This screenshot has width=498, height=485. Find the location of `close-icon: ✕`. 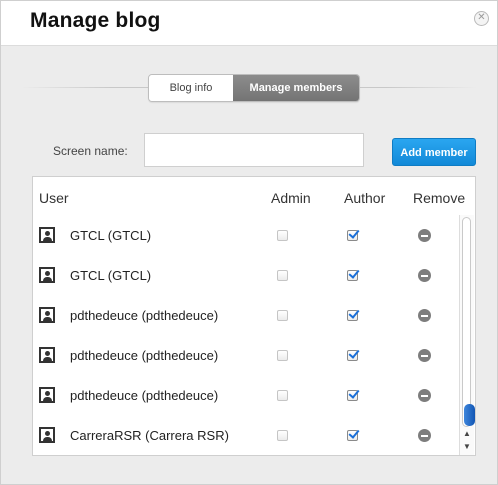

close-icon: ✕ is located at coordinates (481, 18).